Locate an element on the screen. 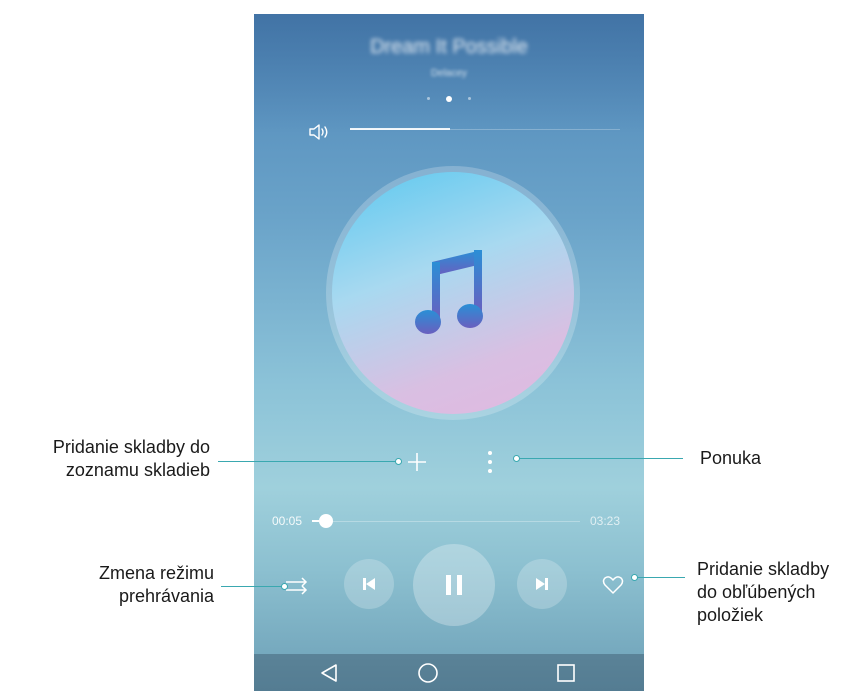 The image size is (861, 691). song-title: Dream It Possible is located at coordinates (449, 47).